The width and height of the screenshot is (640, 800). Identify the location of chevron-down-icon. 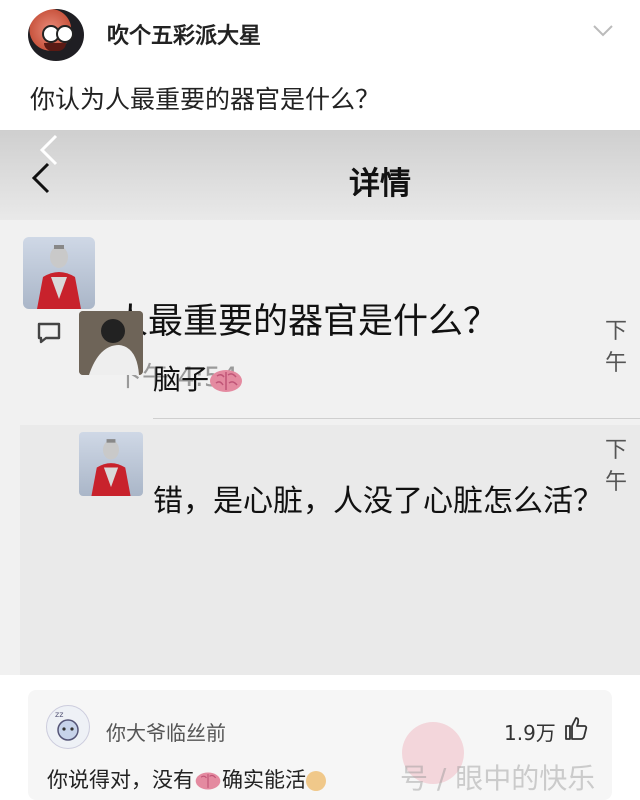
(603, 31).